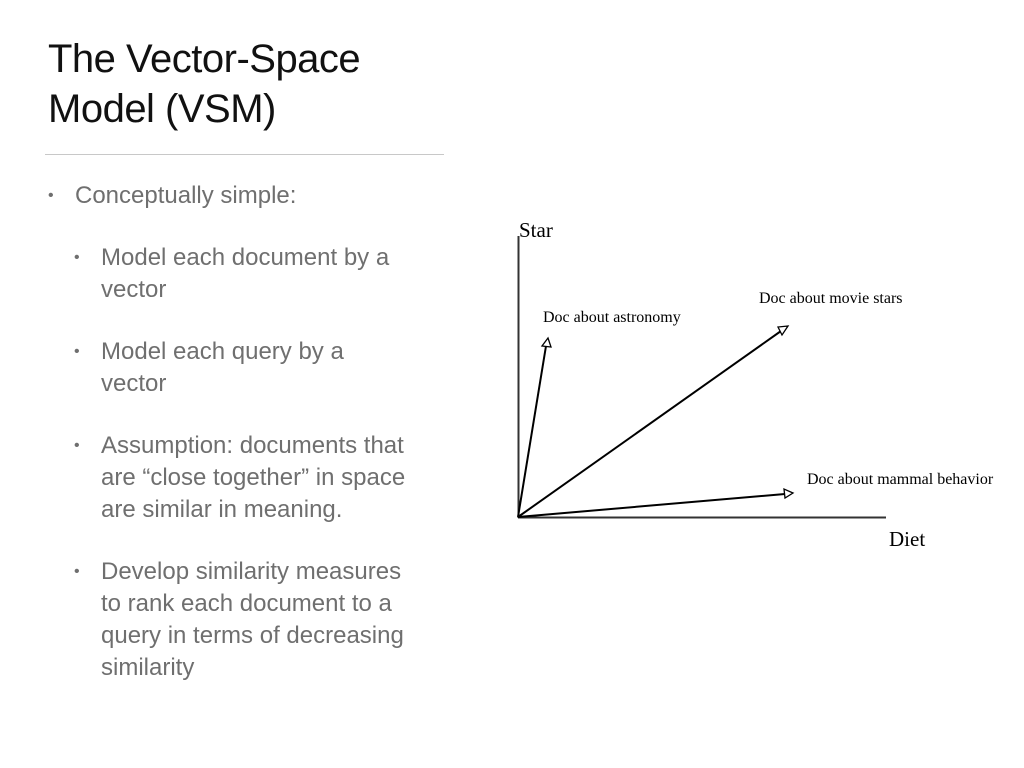 Image resolution: width=1024 pixels, height=768 pixels. Describe the element at coordinates (252, 635) in the screenshot. I see `sub-bullet-text-line: query in terms of decreasing` at that location.